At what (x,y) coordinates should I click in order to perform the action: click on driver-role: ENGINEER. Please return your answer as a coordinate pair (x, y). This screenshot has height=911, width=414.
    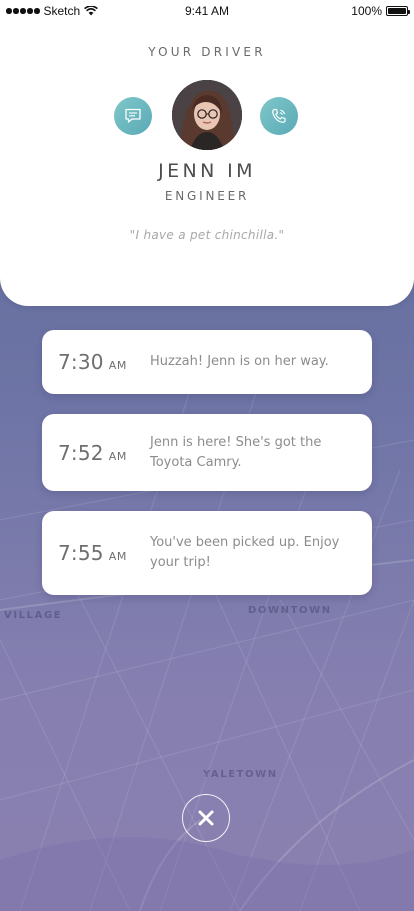
    Looking at the image, I should click on (207, 196).